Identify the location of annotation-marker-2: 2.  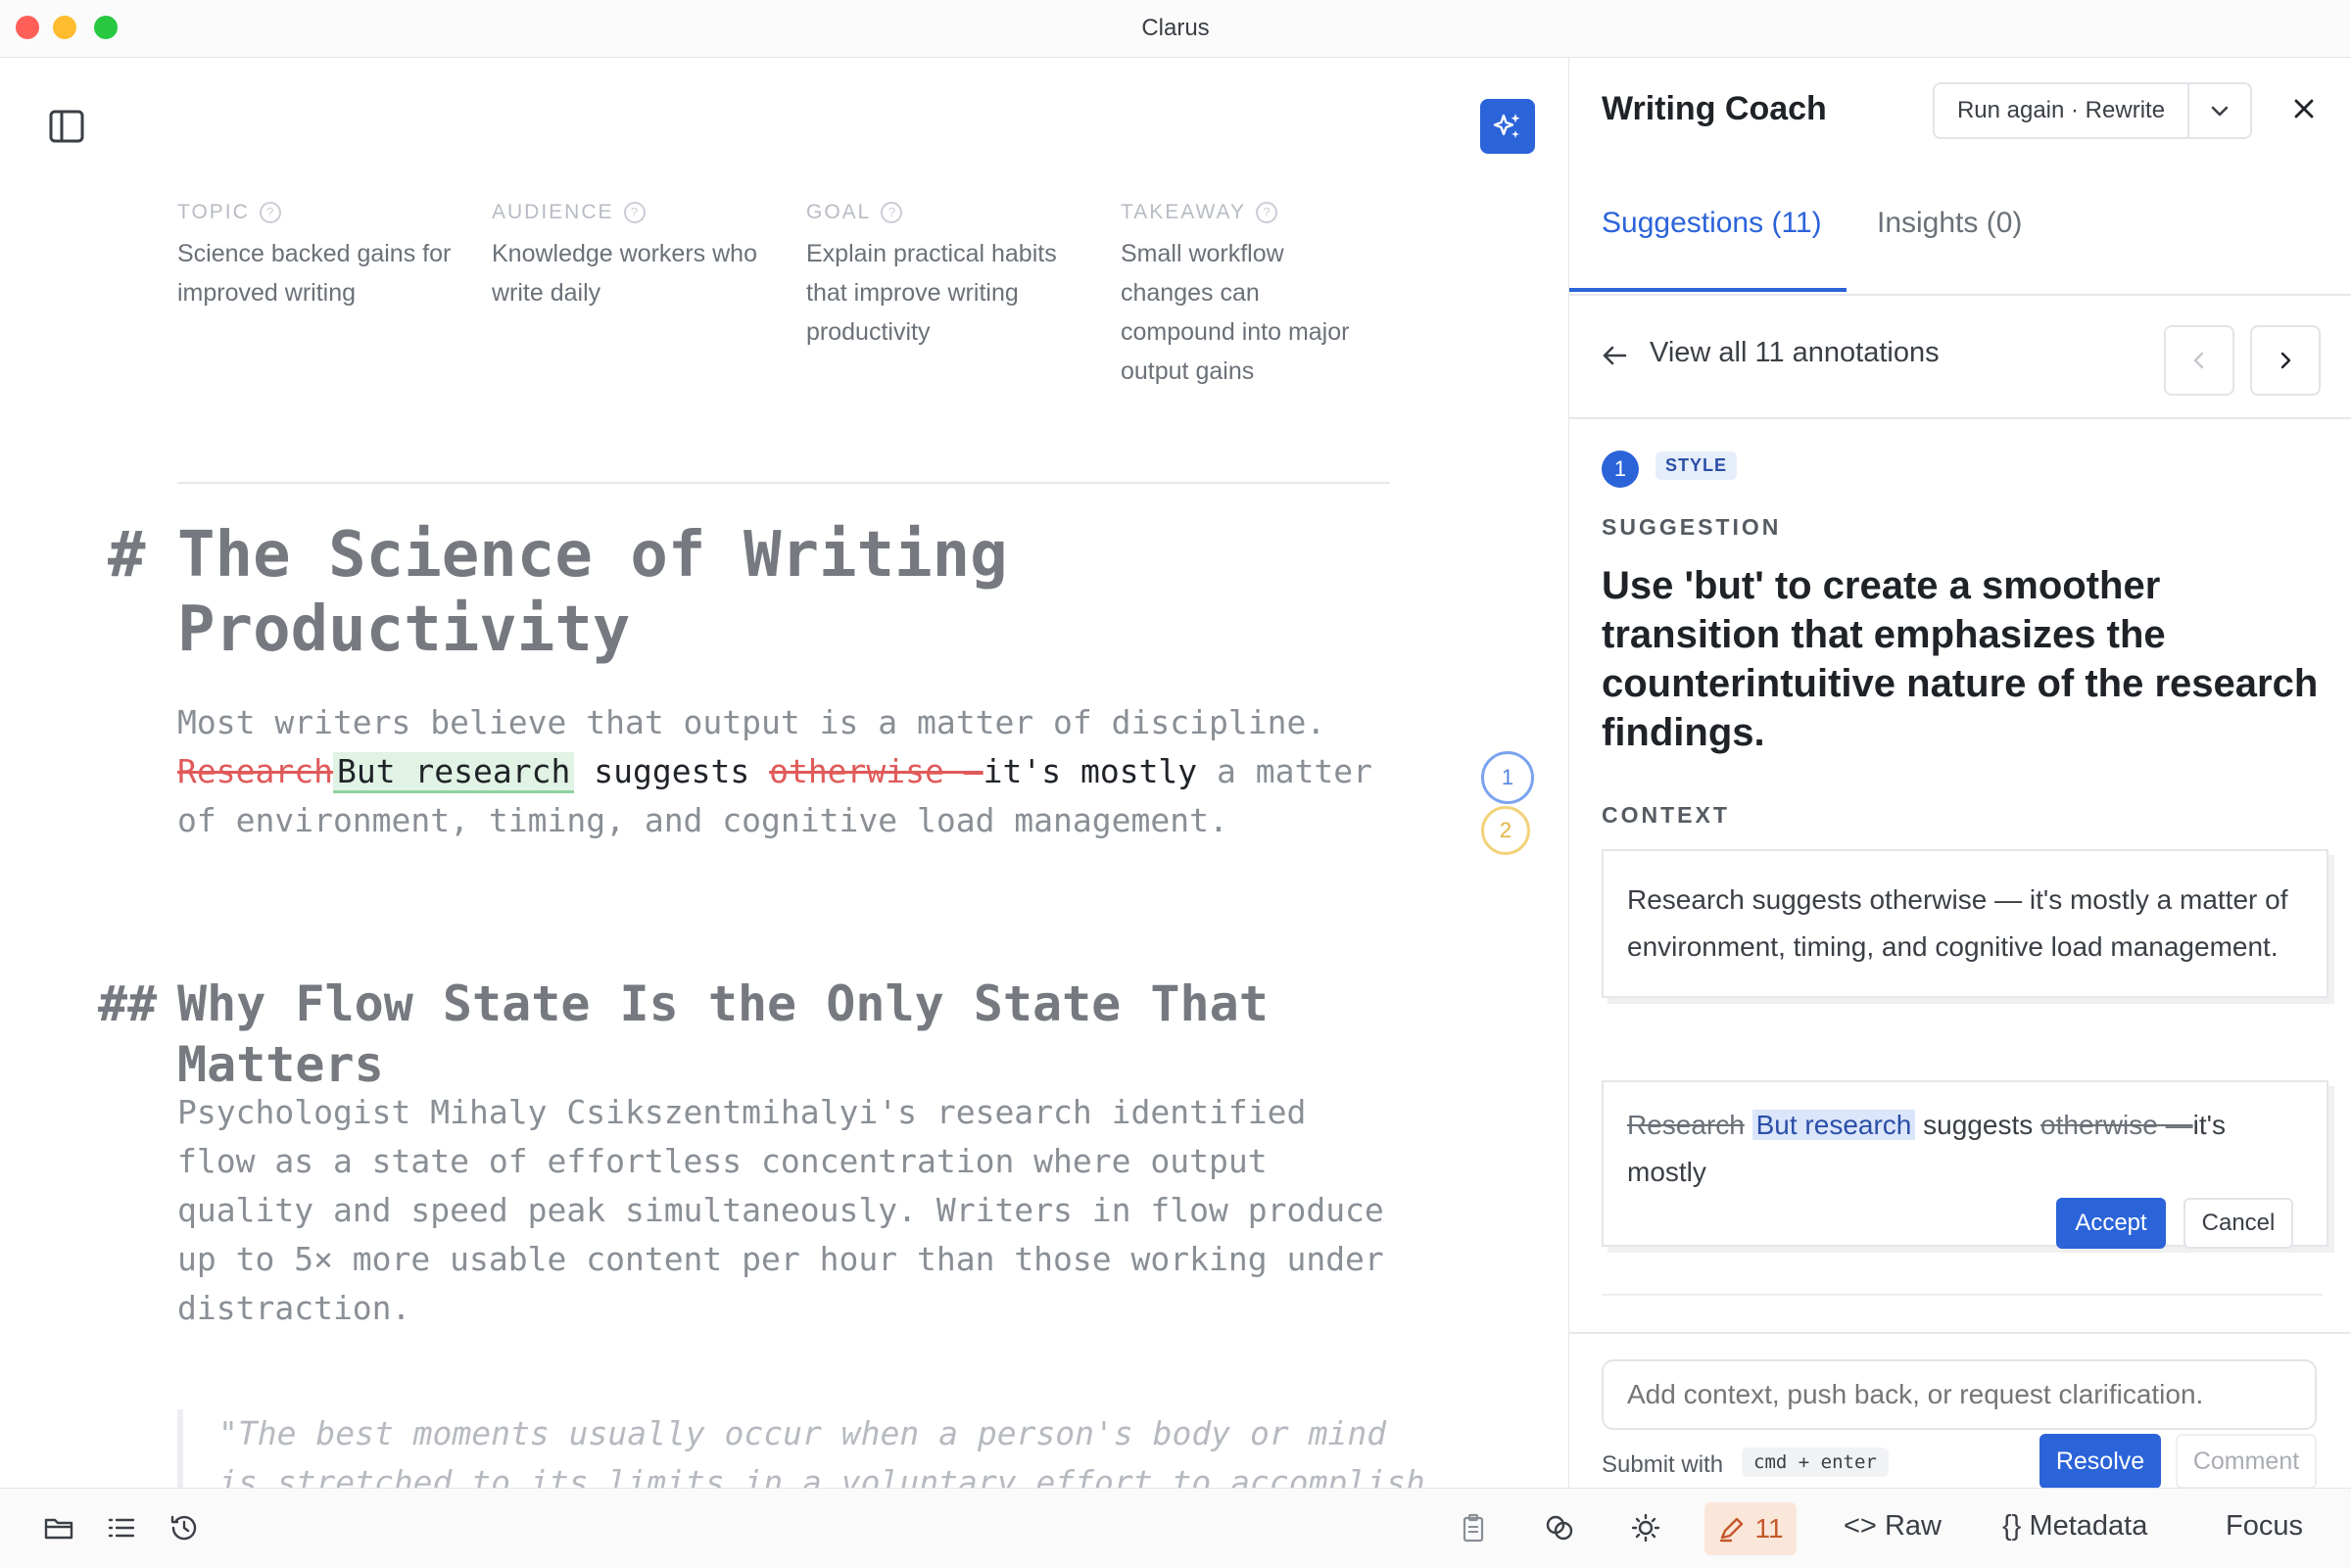
(1506, 830).